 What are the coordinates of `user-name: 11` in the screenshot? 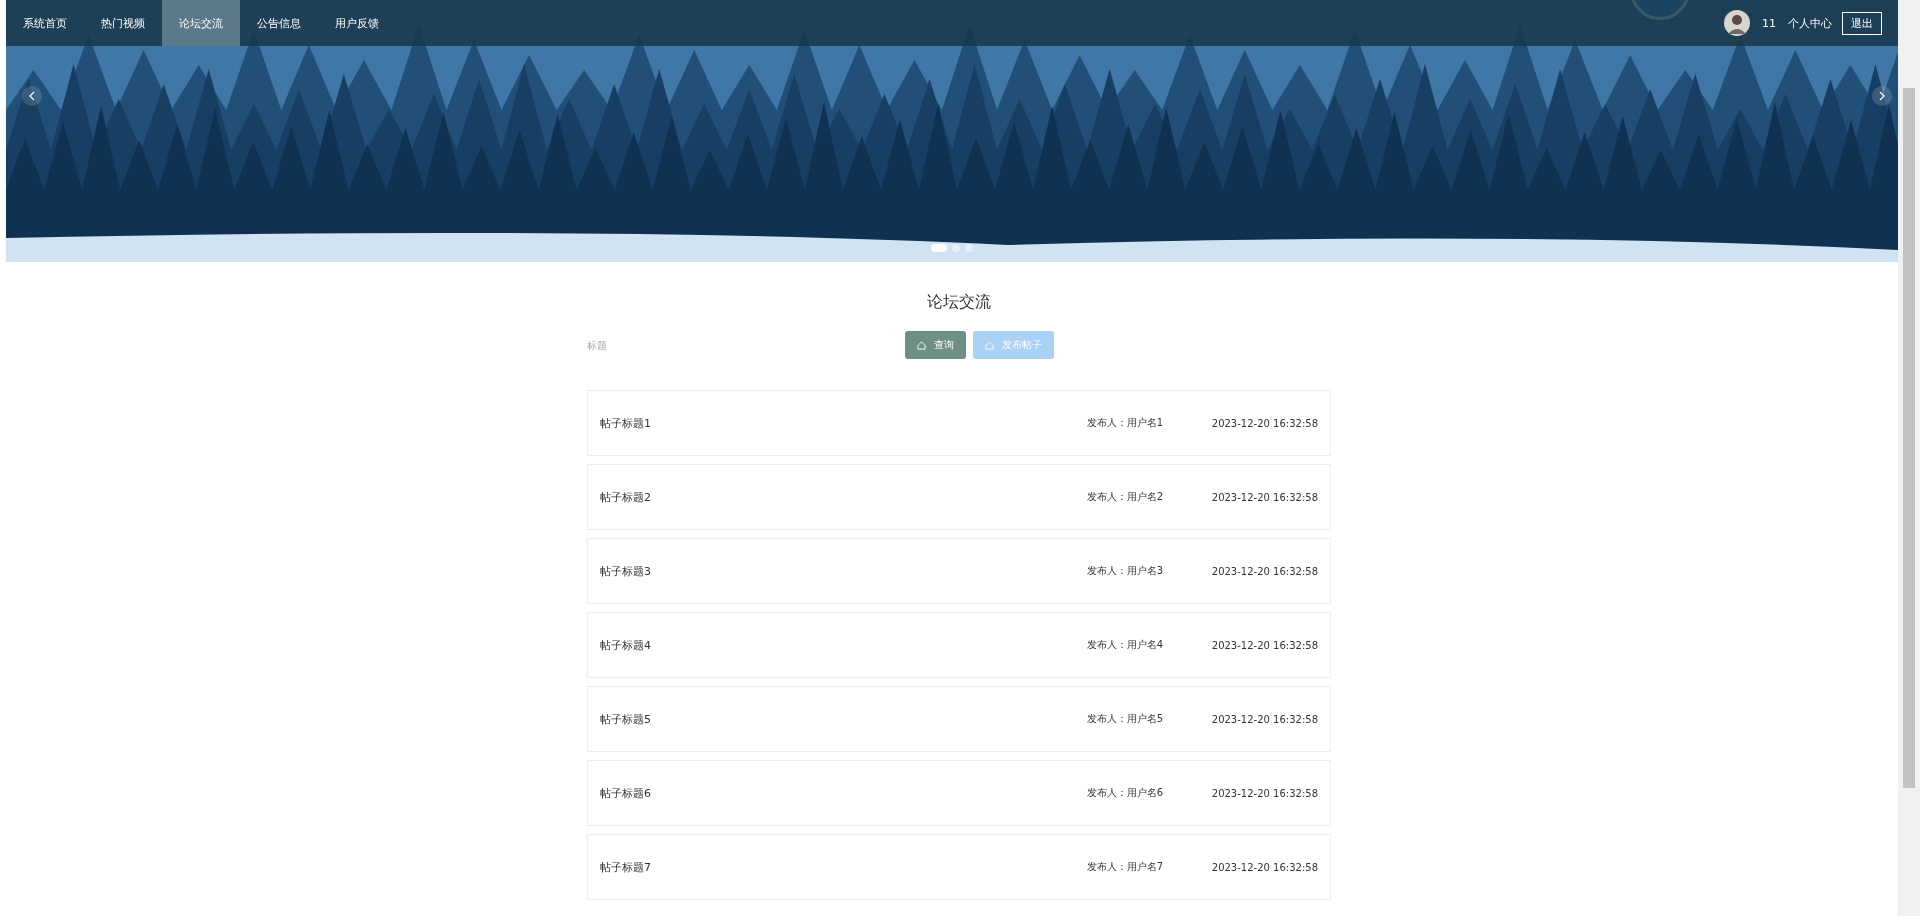 It's located at (1769, 23).